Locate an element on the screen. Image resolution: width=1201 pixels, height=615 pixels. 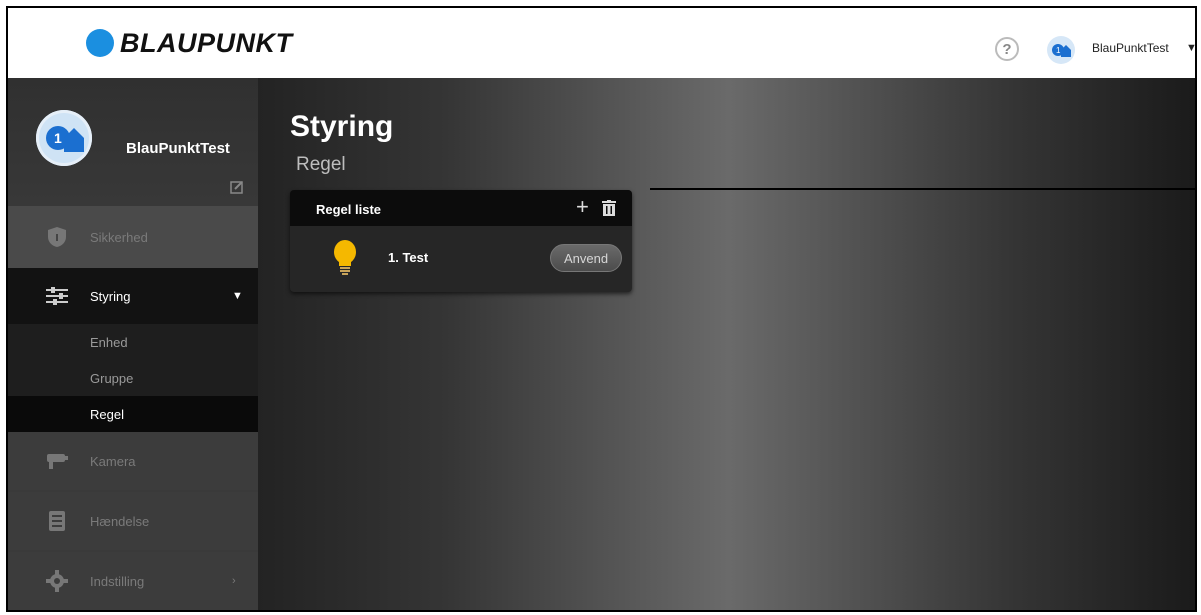
sidebar-item-label: Hændelse is located at coordinates (120, 521).